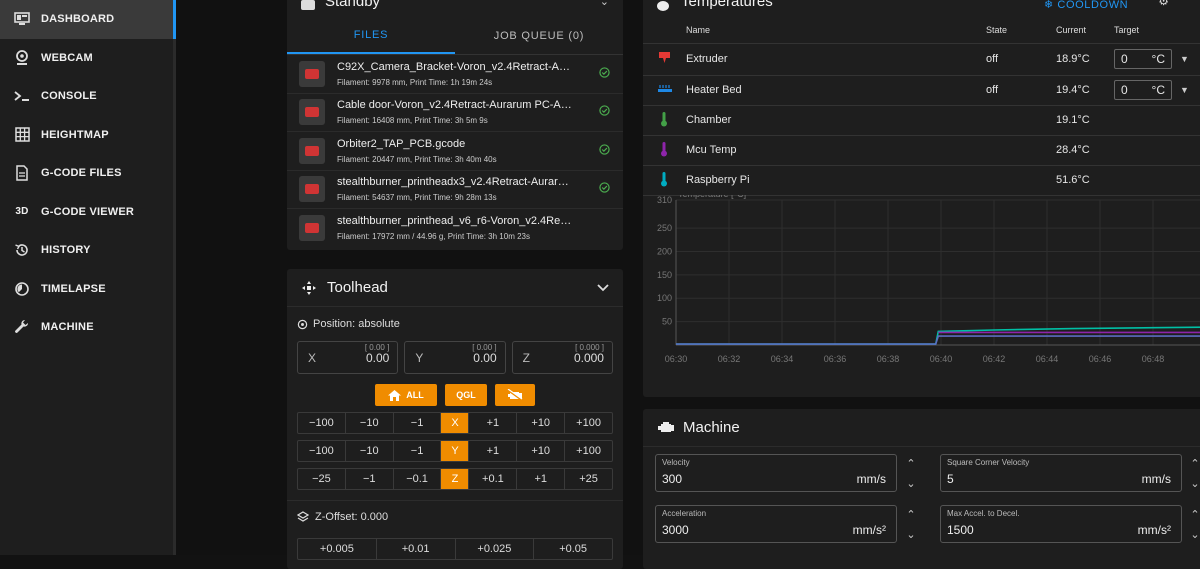 Image resolution: width=1200 pixels, height=569 pixels. I want to click on tab-job-queue: JOB QUEUE (0), so click(539, 35).